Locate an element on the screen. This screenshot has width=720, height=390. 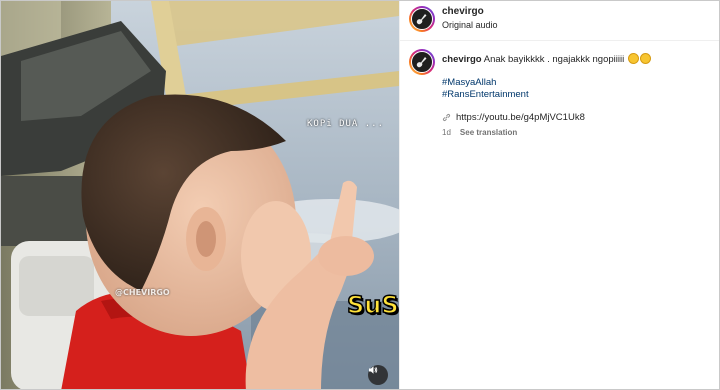
caption-meta: 1d See translation is located at coordinates (479, 132).